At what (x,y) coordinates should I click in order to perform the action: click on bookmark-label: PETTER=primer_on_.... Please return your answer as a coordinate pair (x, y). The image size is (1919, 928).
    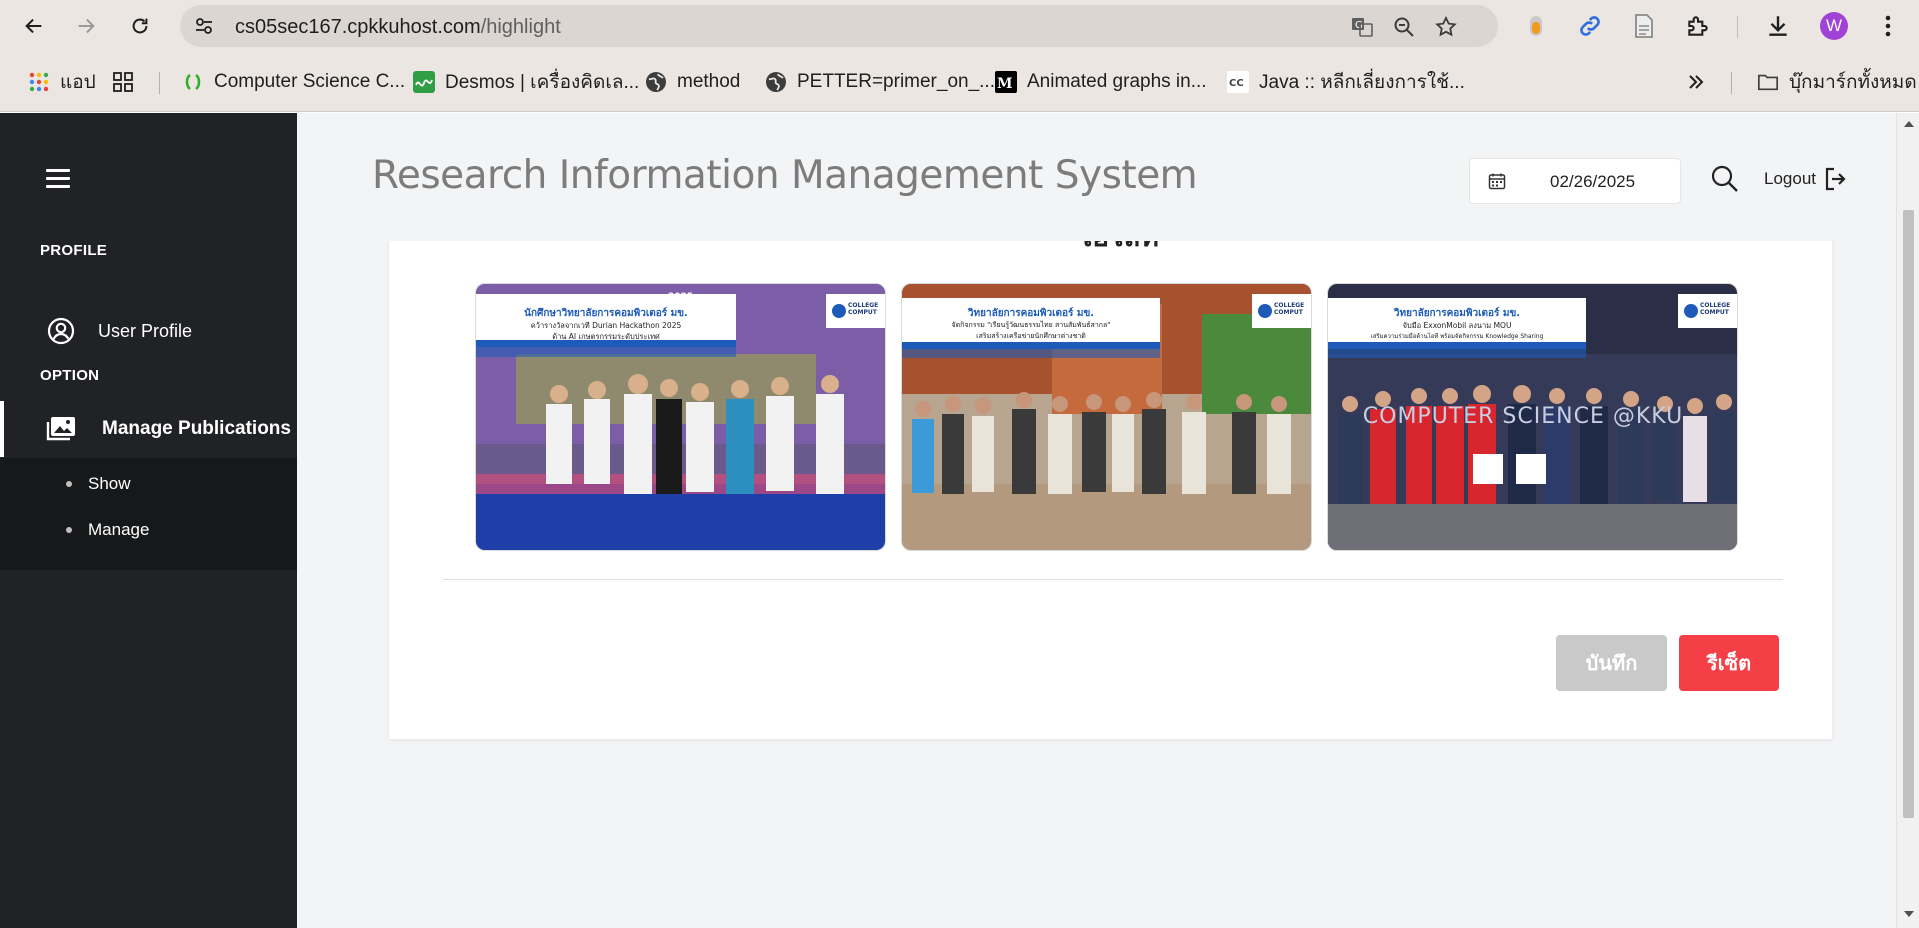
    Looking at the image, I should click on (896, 81).